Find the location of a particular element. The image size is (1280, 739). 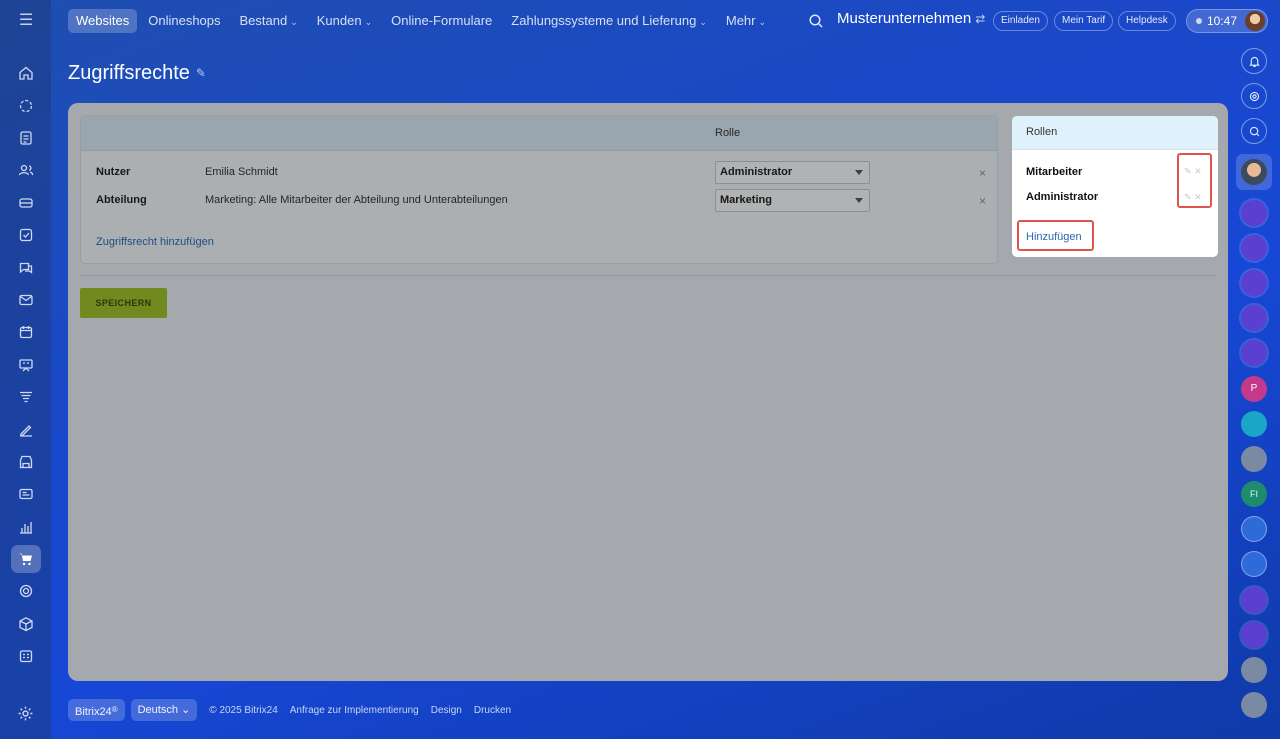

nav-zahlungssysteme: Zahlungssysteme und Lieferung ⌄ is located at coordinates (609, 21).